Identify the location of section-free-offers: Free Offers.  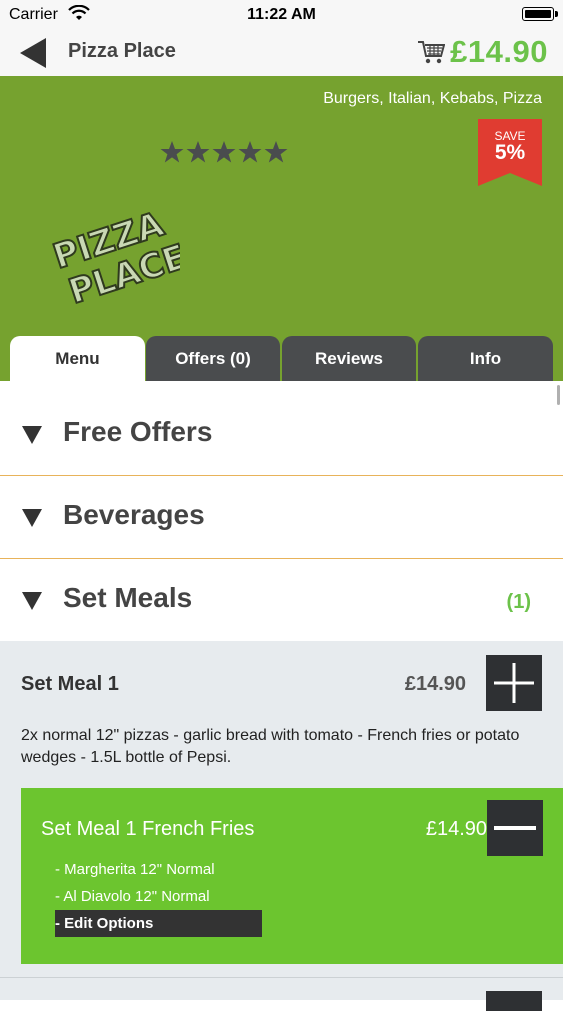
(281, 435).